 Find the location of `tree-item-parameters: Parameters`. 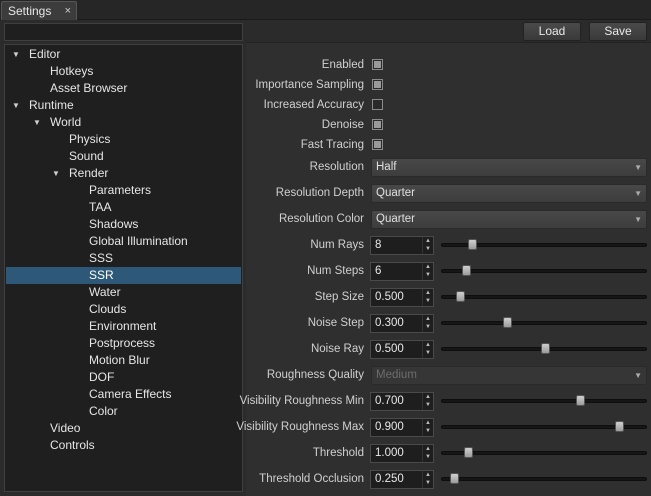

tree-item-parameters: Parameters is located at coordinates (123, 190).